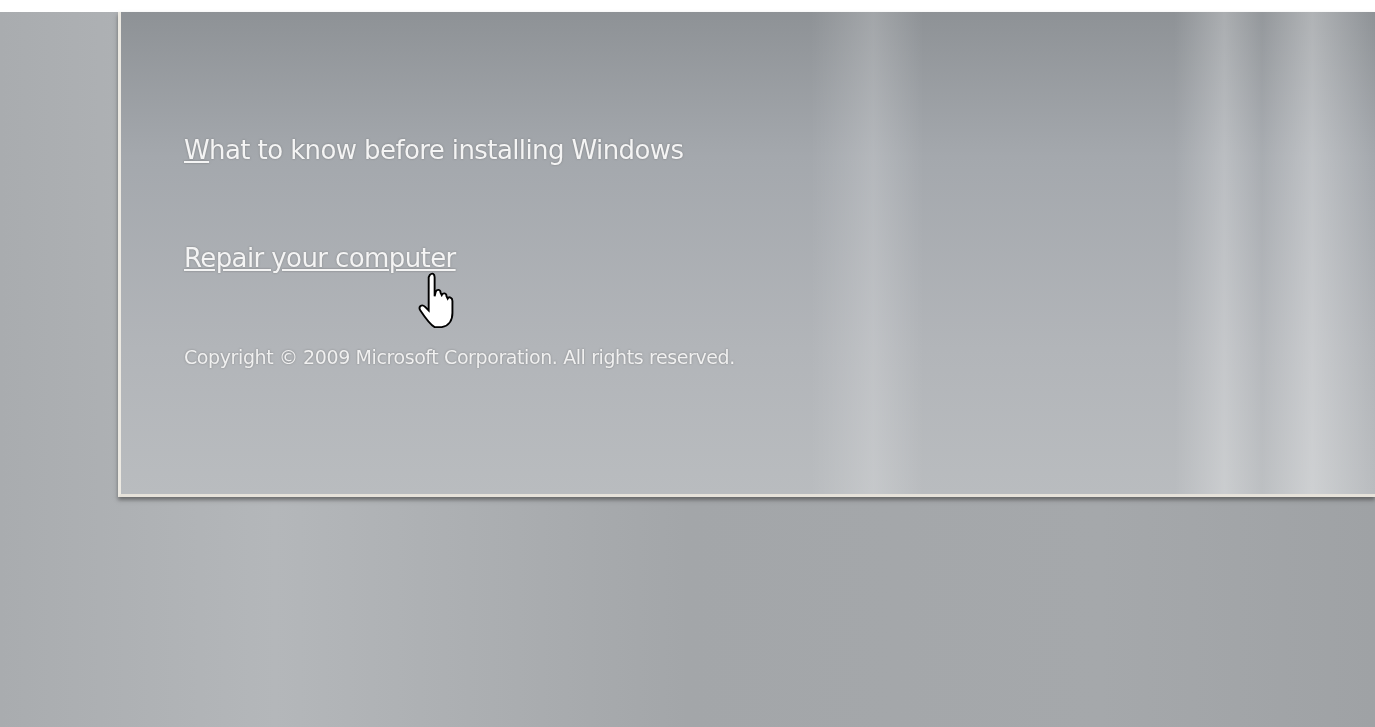 The width and height of the screenshot is (1375, 727). I want to click on link: Repair your computer, so click(320, 258).